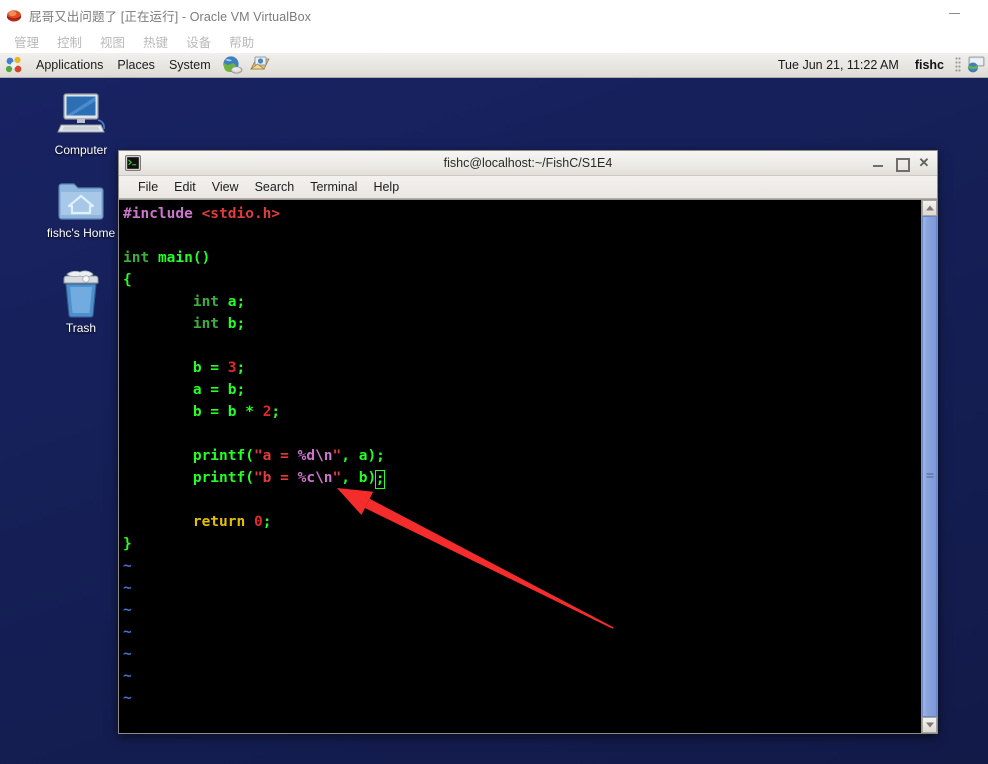  Describe the element at coordinates (170, 16) in the screenshot. I see `virtualbox-title: 屁哥又出问题了 [正在运行] - Oracle VM VirtualBox` at that location.